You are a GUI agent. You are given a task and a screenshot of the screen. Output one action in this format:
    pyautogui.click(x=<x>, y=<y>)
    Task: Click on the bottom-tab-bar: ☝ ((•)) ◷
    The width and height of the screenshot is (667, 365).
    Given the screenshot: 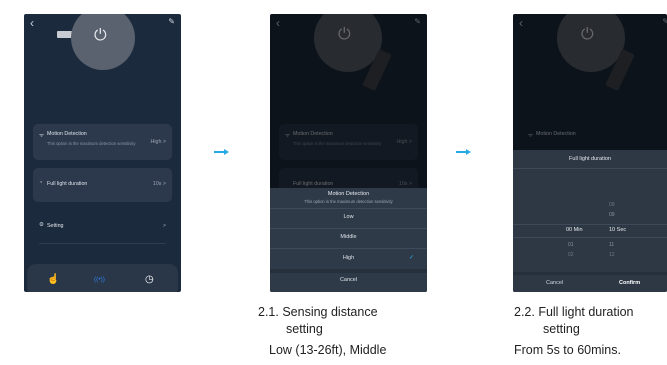 What is the action you would take?
    pyautogui.click(x=102, y=278)
    